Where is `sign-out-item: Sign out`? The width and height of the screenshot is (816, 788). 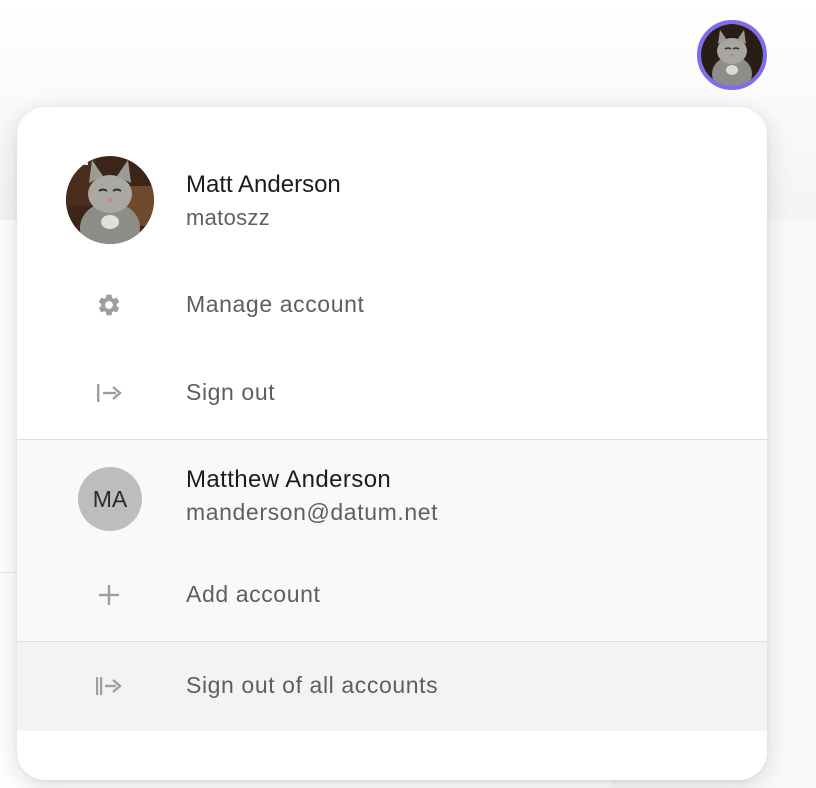 sign-out-item: Sign out is located at coordinates (392, 394).